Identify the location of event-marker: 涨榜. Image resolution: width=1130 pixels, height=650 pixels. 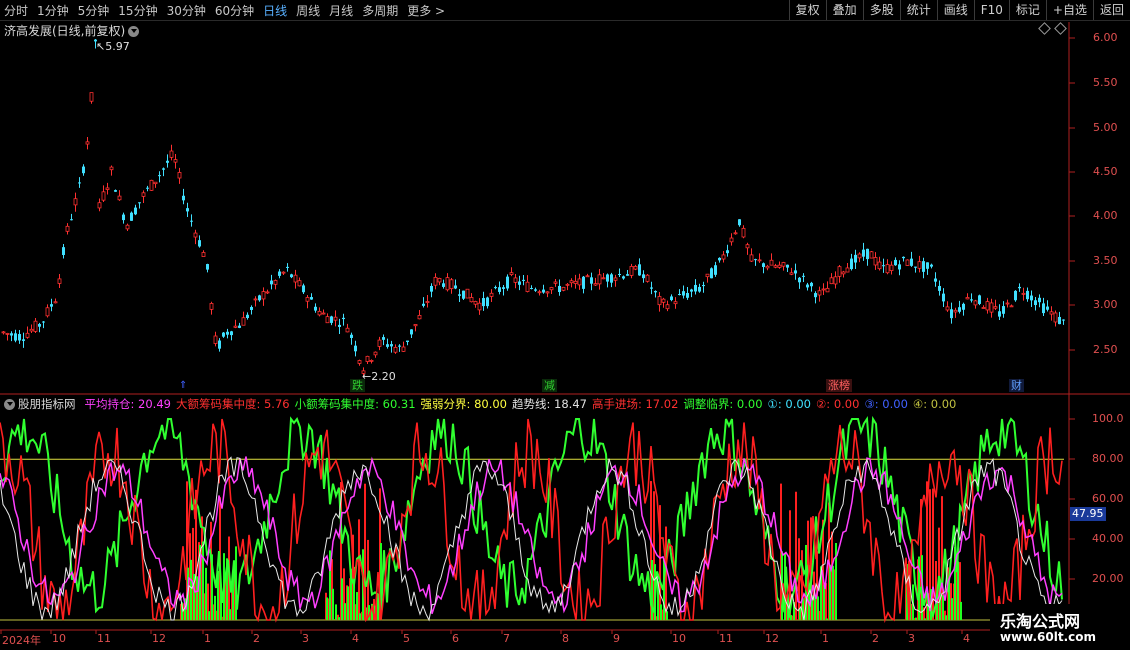
(839, 385).